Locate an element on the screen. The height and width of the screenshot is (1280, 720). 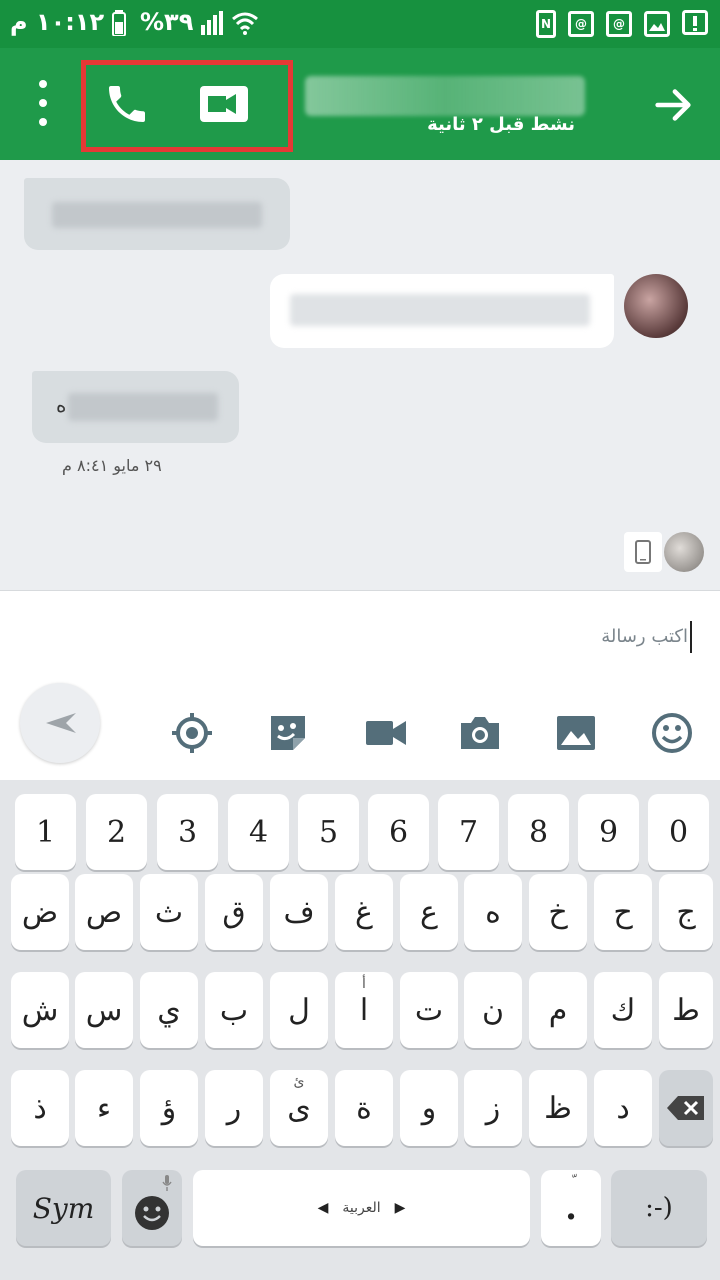
smiley-icon is located at coordinates (152, 1213).